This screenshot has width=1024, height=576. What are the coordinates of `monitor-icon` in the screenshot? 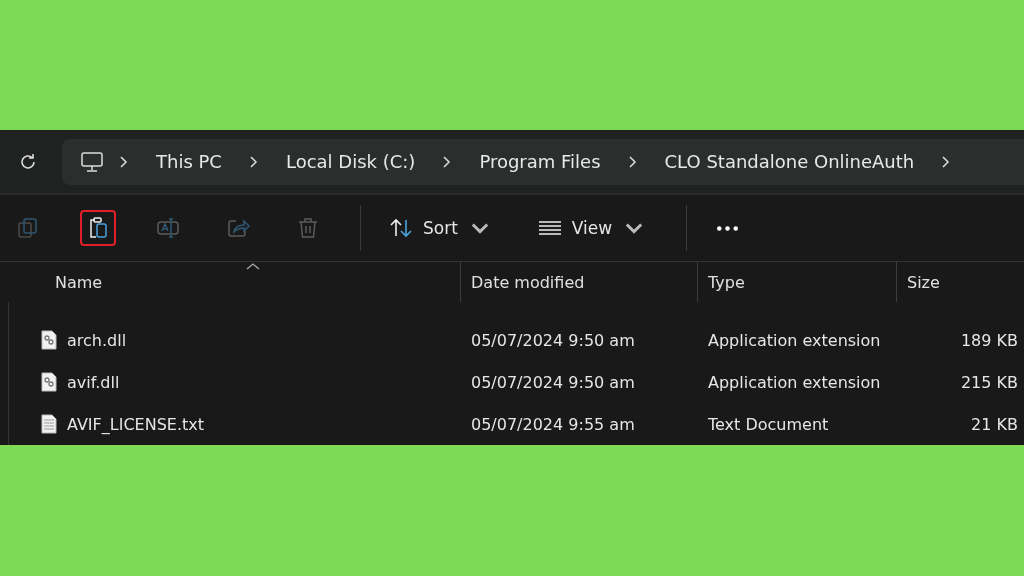 It's located at (92, 161).